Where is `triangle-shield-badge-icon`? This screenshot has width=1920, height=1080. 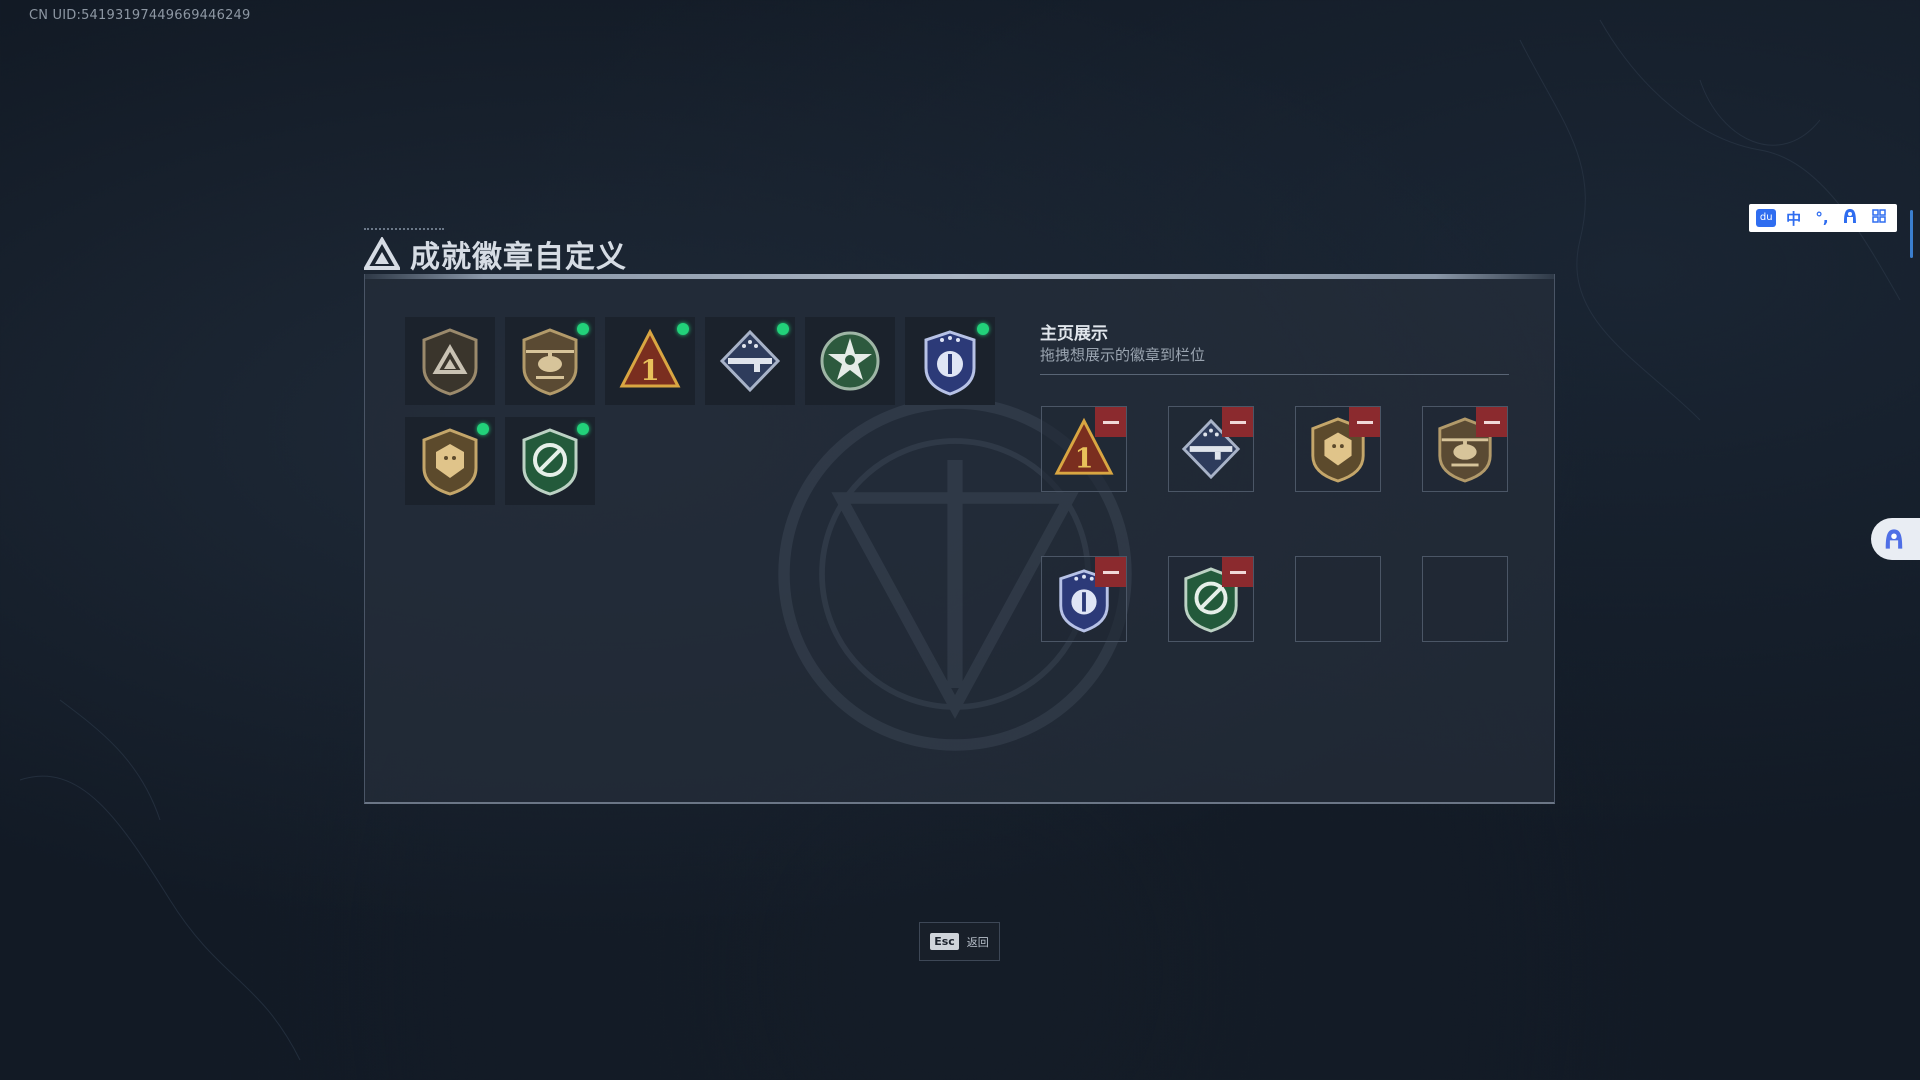 triangle-shield-badge-icon is located at coordinates (450, 362).